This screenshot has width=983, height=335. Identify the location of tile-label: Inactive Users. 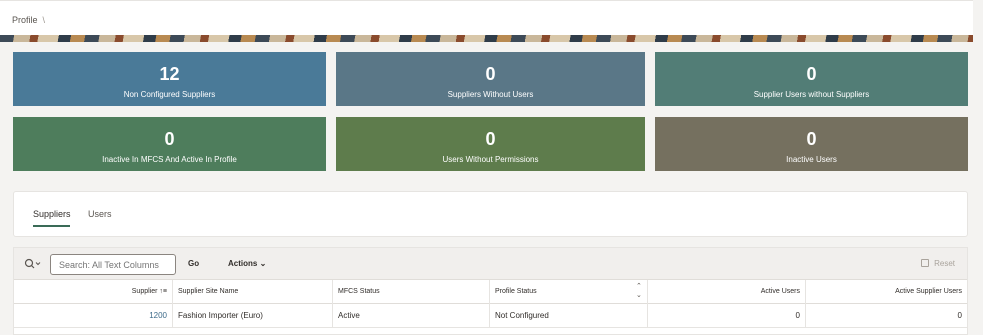
(811, 159).